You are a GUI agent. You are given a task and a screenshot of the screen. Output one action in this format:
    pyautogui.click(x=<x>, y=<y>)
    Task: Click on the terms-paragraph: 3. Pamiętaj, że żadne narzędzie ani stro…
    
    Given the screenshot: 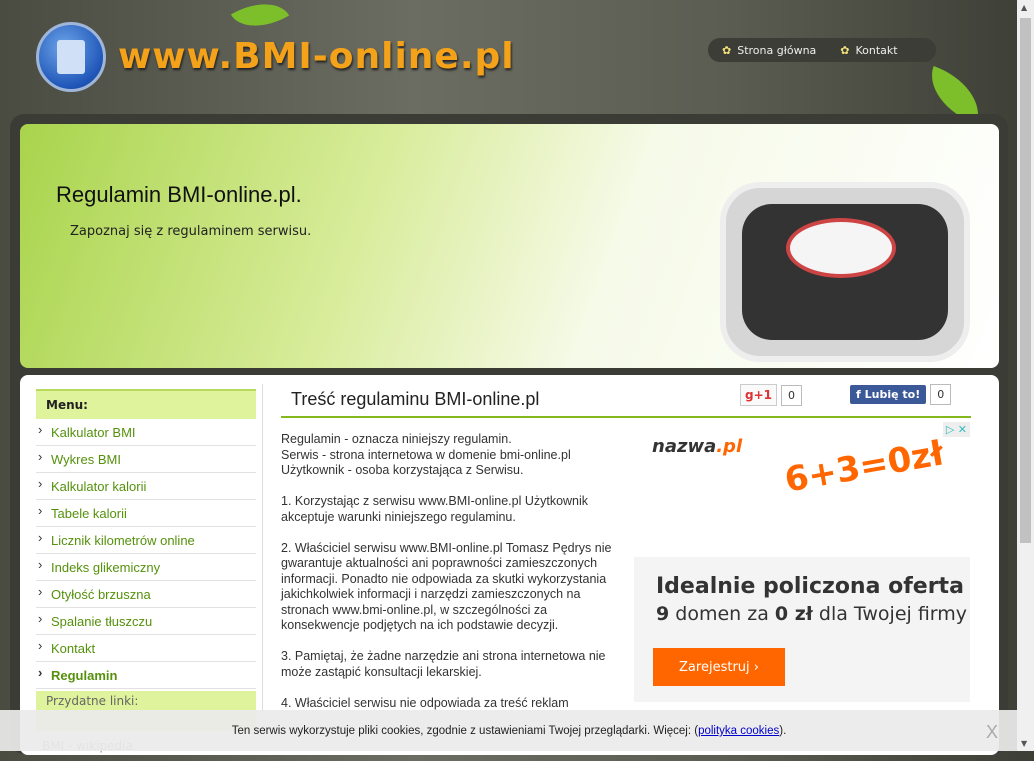 What is the action you would take?
    pyautogui.click(x=443, y=664)
    